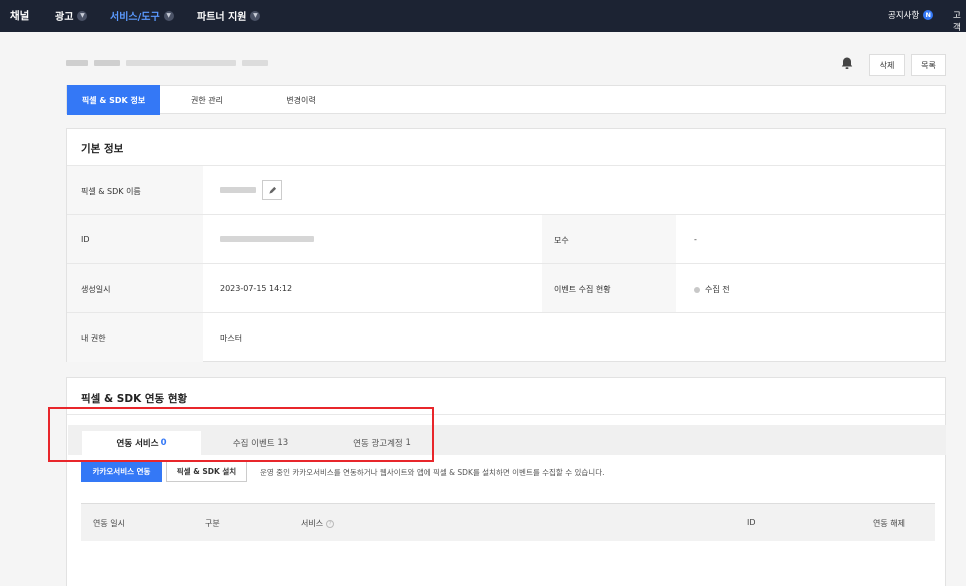  Describe the element at coordinates (96, 289) in the screenshot. I see `created-label: 생성일시` at that location.